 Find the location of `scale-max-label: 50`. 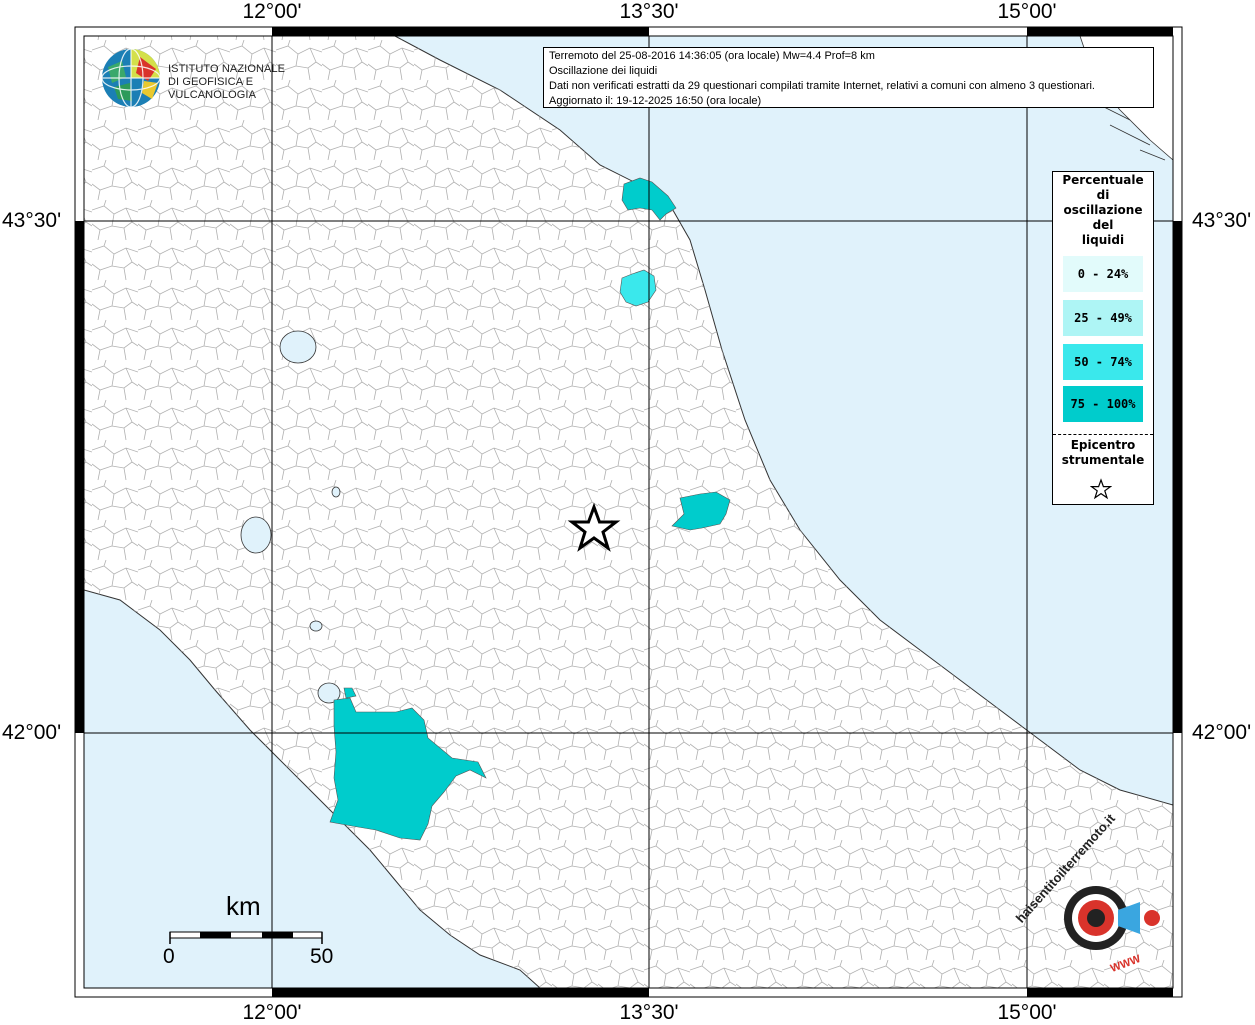

scale-max-label: 50 is located at coordinates (322, 956).